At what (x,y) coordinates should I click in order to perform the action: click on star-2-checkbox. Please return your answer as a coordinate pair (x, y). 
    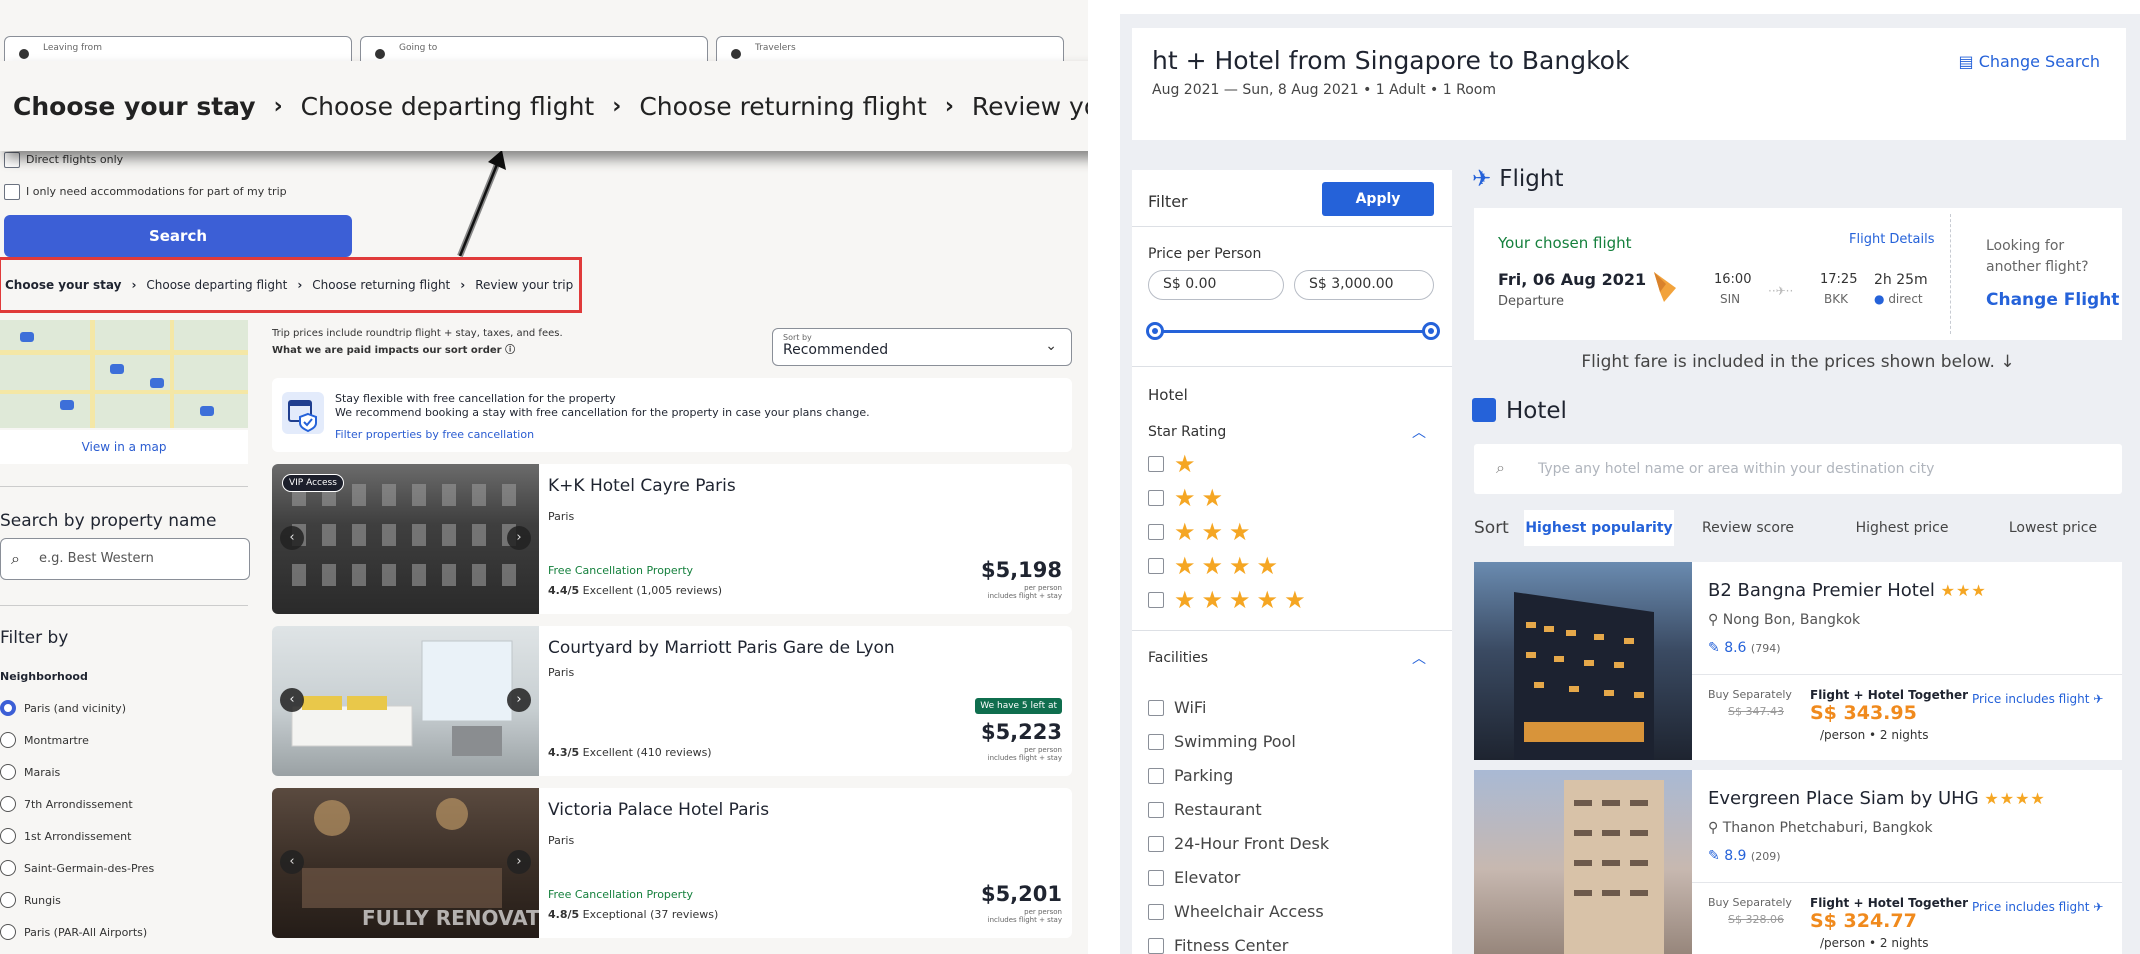
    Looking at the image, I should click on (1156, 498).